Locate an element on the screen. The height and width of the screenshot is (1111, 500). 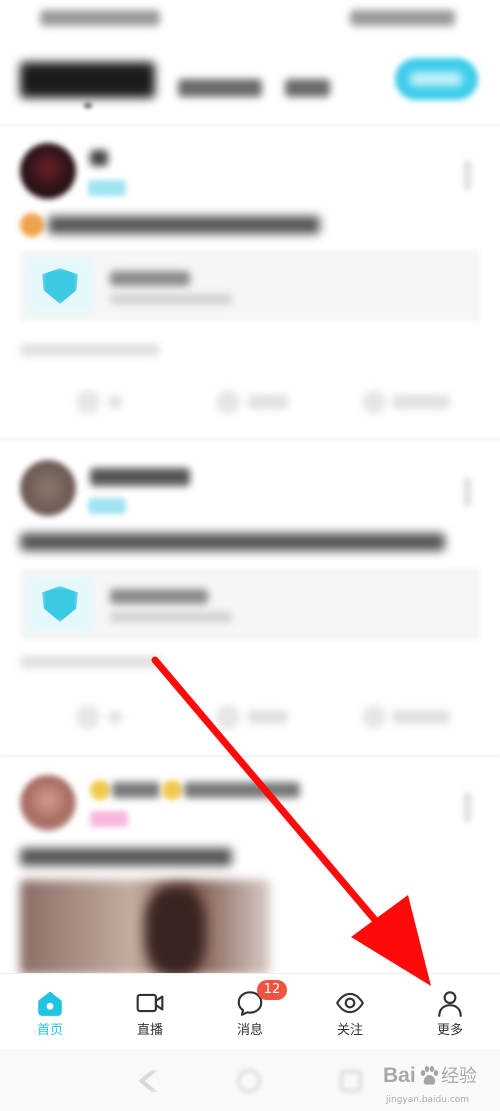
header-divider is located at coordinates (250, 125).